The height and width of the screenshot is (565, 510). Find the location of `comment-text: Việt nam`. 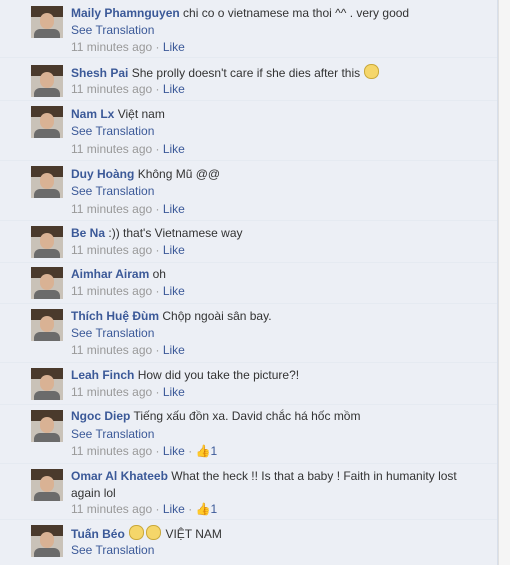

comment-text: Việt nam is located at coordinates (141, 114).